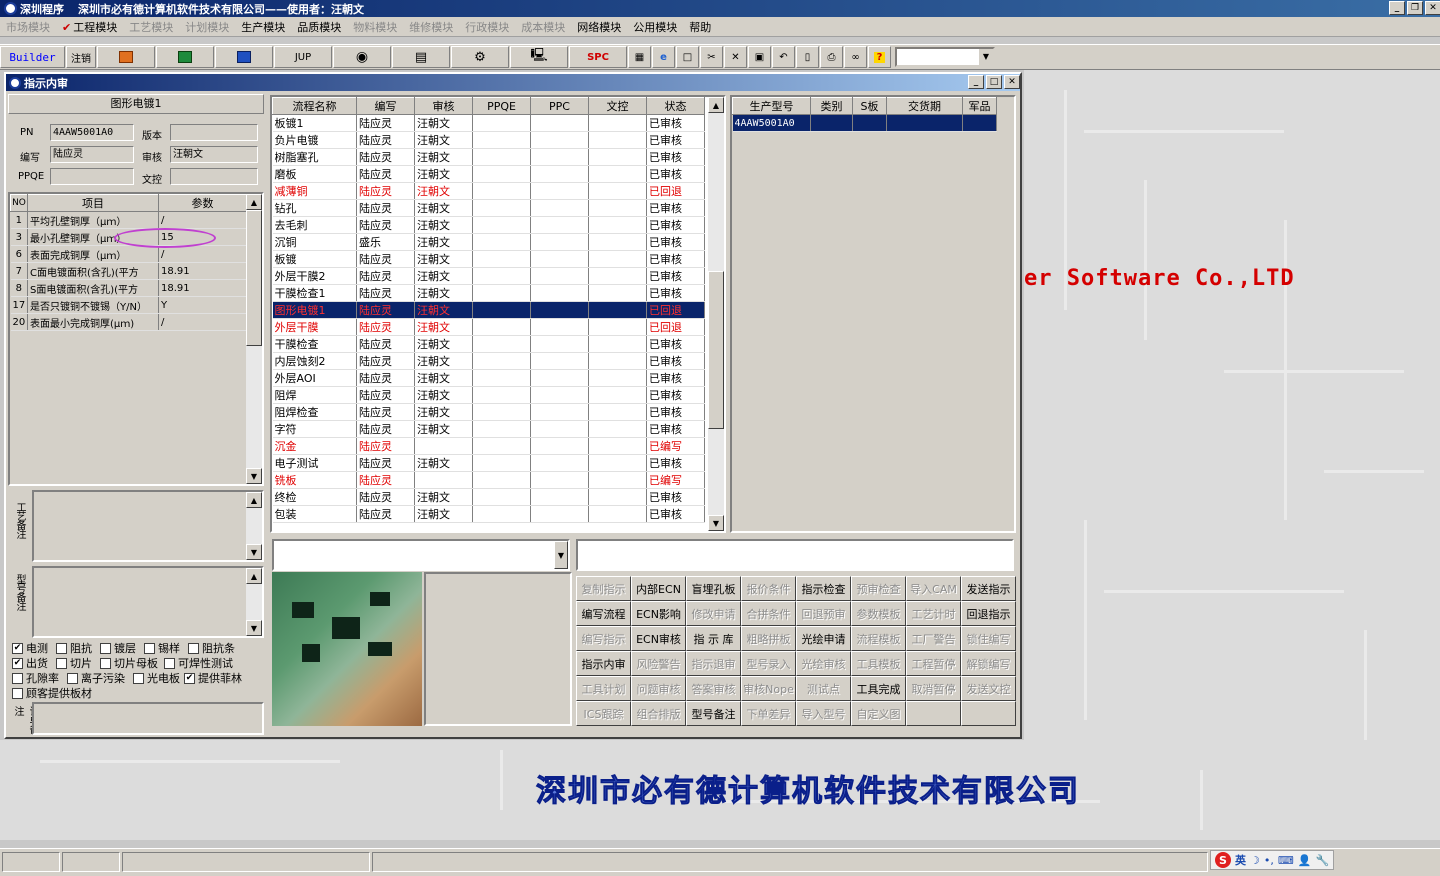 The image size is (1440, 876). What do you see at coordinates (1272, 860) in the screenshot?
I see `ime-toolbar: S 英 ☽ •, ⌨ 👤 🔧` at bounding box center [1272, 860].